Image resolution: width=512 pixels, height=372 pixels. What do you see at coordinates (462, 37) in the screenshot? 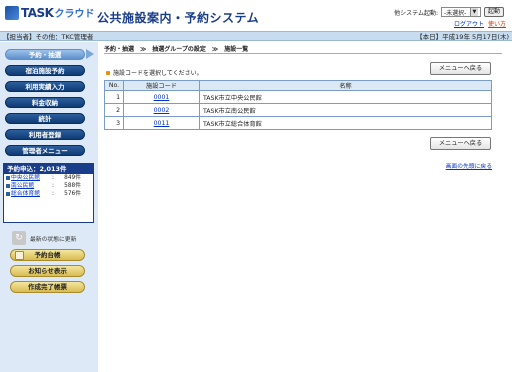
I see `date-info: 【本日】平成19年 5月17日(木)` at bounding box center [462, 37].